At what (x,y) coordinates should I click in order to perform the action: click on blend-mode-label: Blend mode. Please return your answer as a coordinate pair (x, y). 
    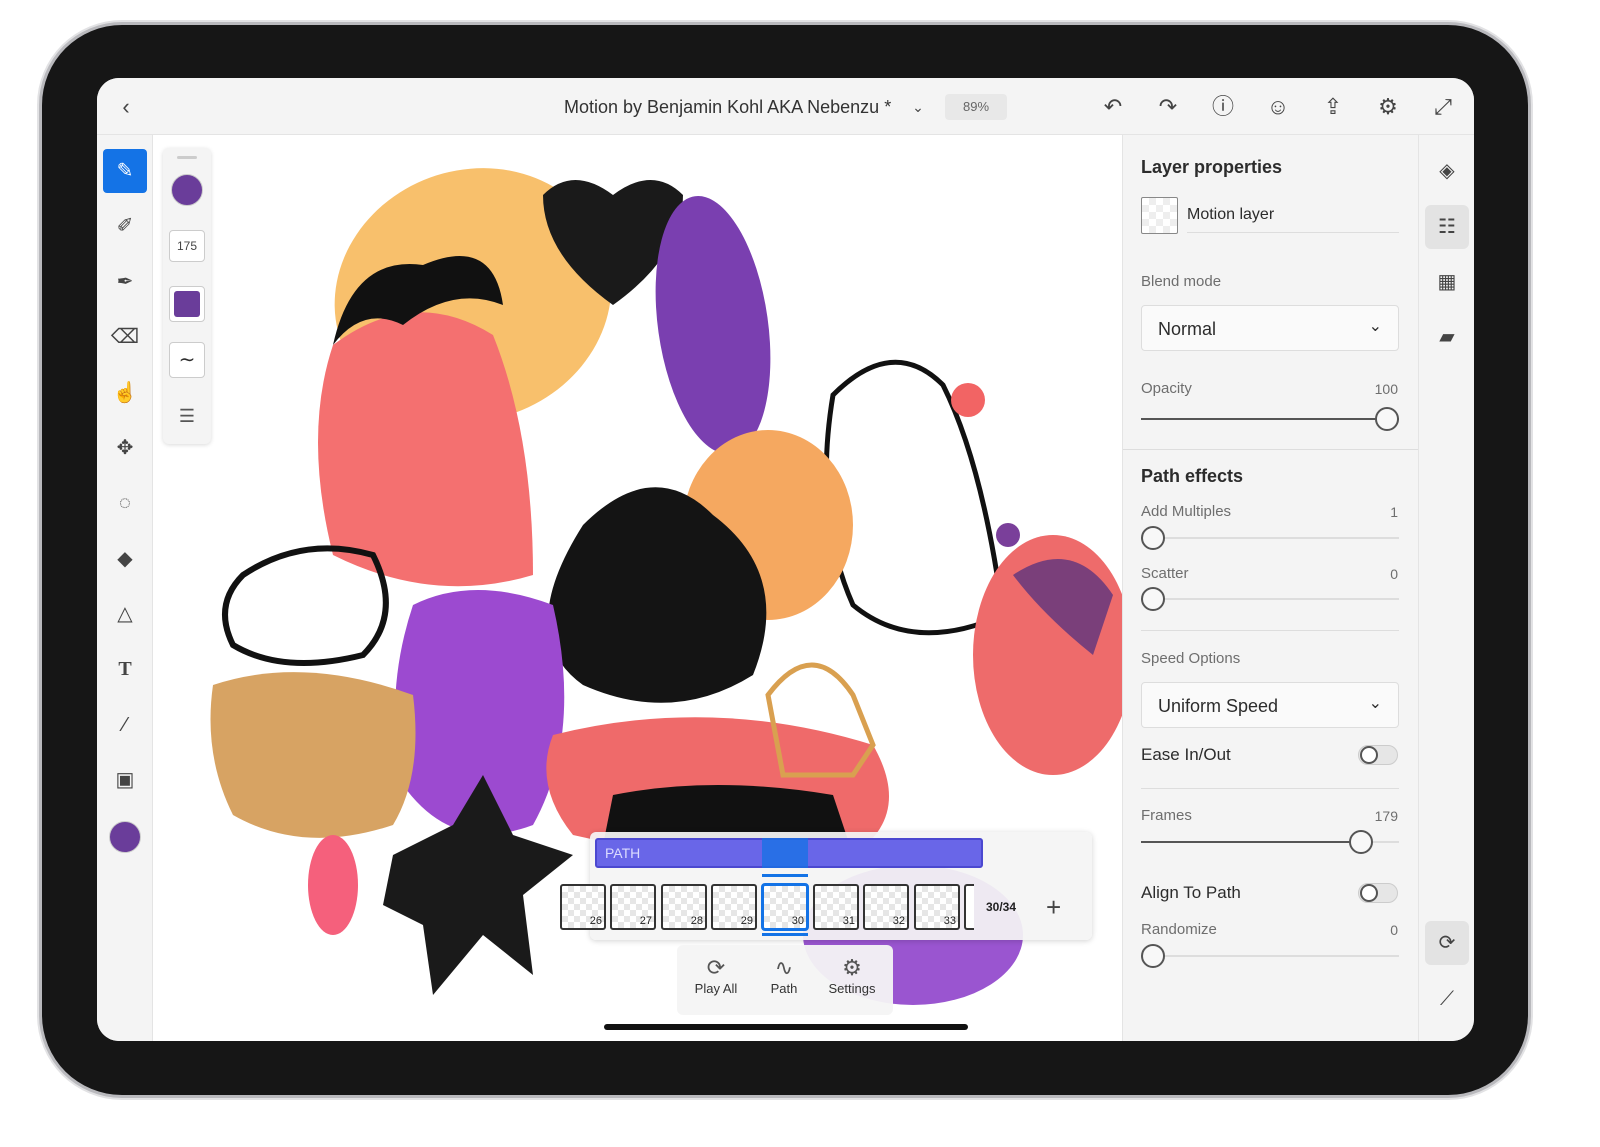
    Looking at the image, I should click on (1181, 281).